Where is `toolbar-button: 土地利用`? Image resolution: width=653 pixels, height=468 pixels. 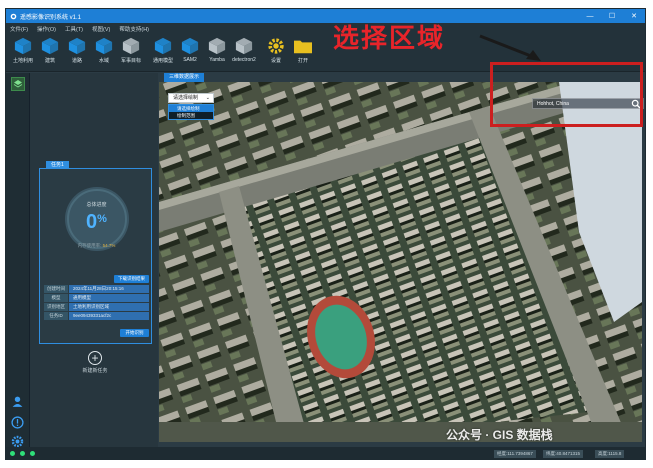 toolbar-button: 土地利用 is located at coordinates (23, 50).